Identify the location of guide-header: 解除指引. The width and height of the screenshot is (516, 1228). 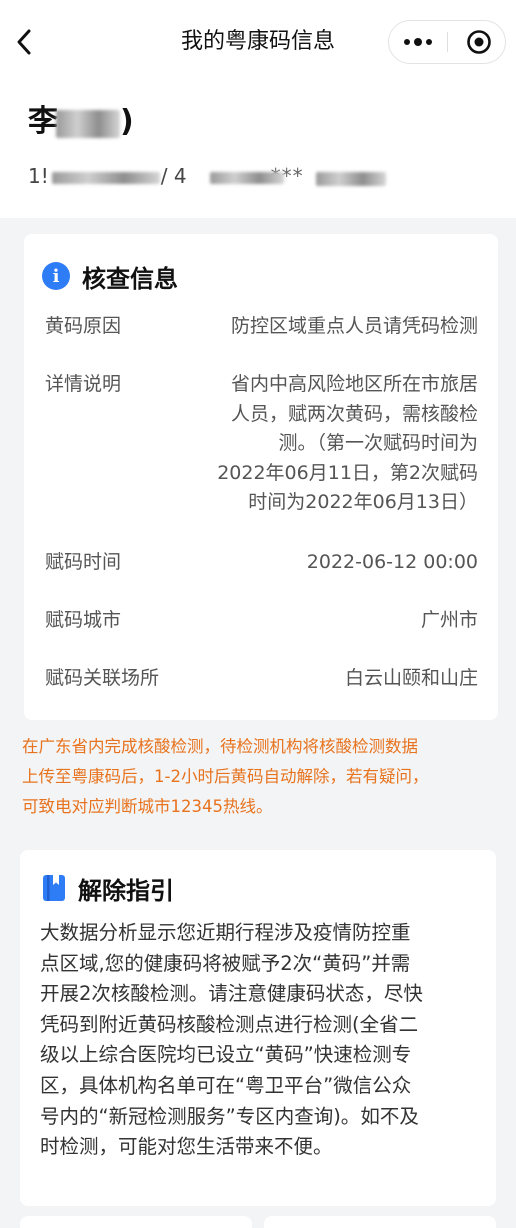
(108, 888).